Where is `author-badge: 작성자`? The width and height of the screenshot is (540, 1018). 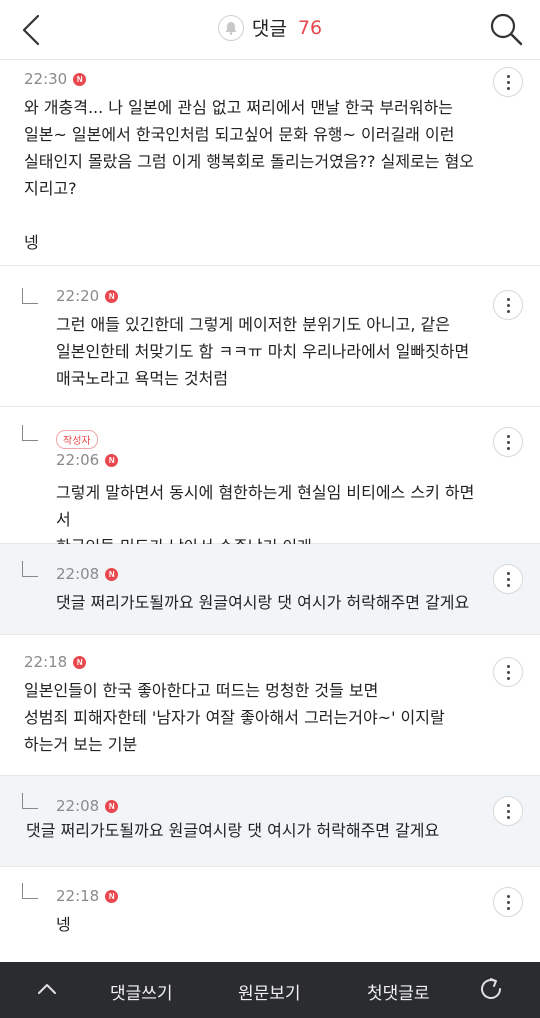 author-badge: 작성자 is located at coordinates (77, 439).